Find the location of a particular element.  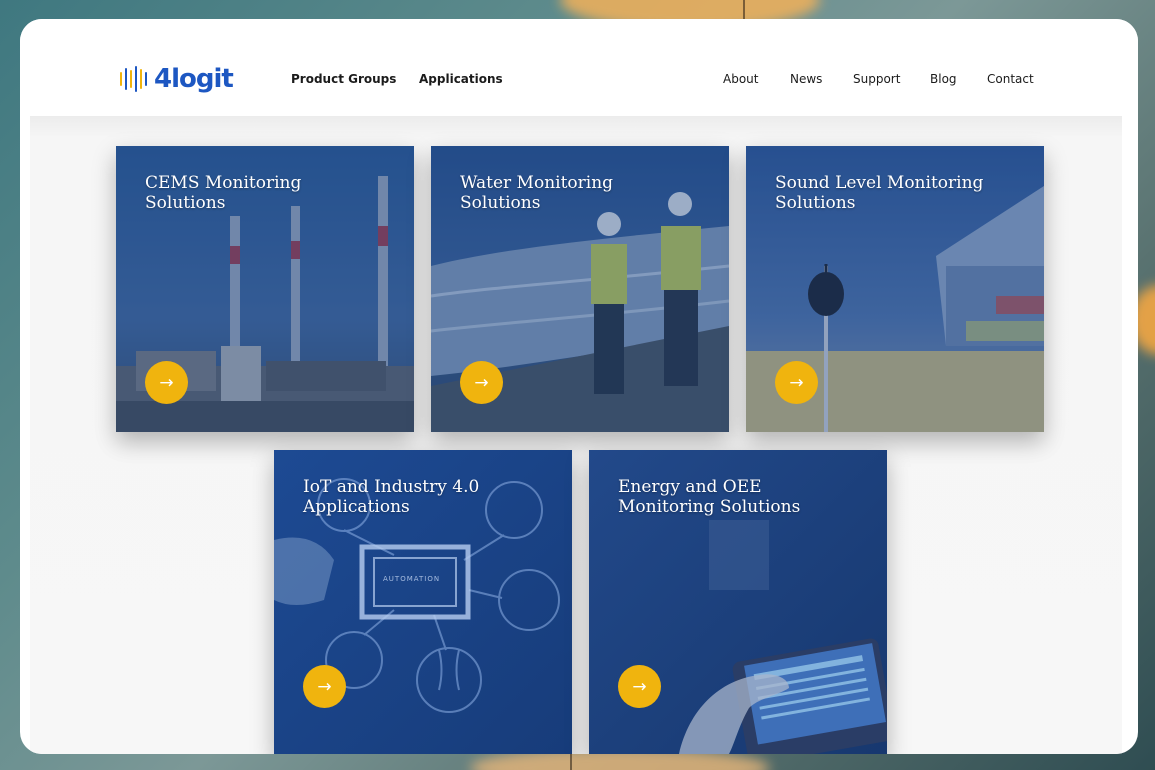

logo: 4logit is located at coordinates (177, 79).